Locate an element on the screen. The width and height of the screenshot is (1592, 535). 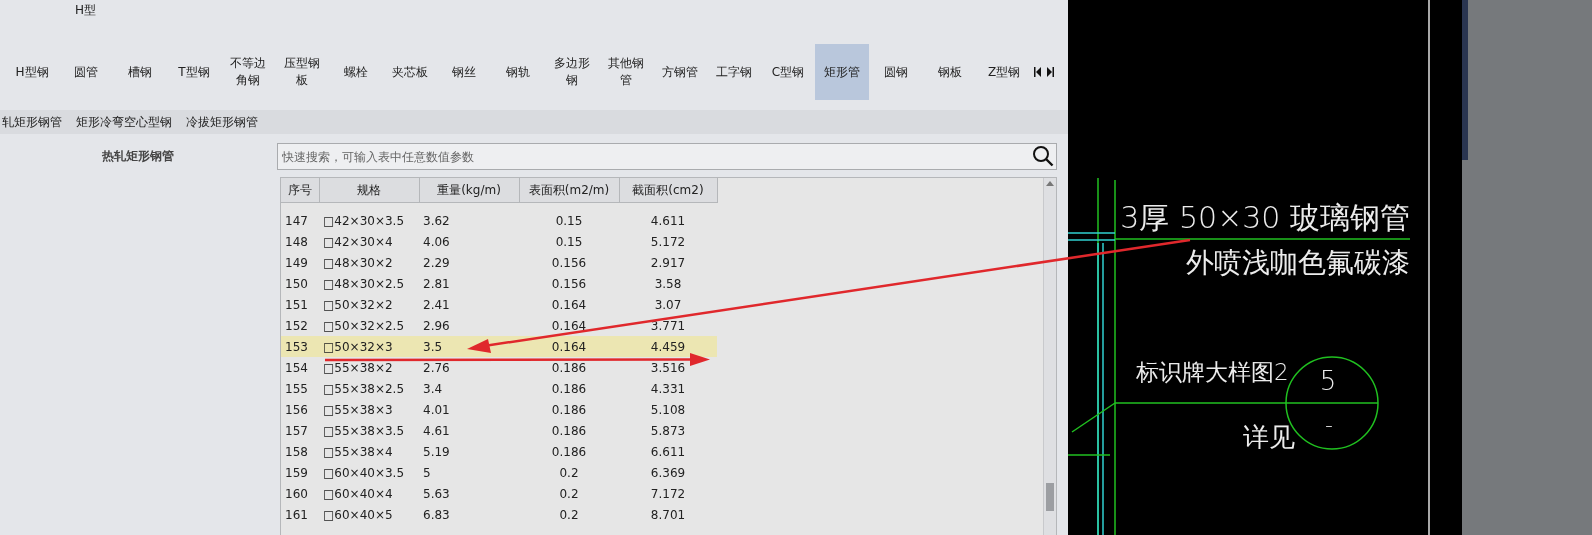
table-row: 160 □60×40×4 5.63 0.2 7.172 is located at coordinates (499, 493).